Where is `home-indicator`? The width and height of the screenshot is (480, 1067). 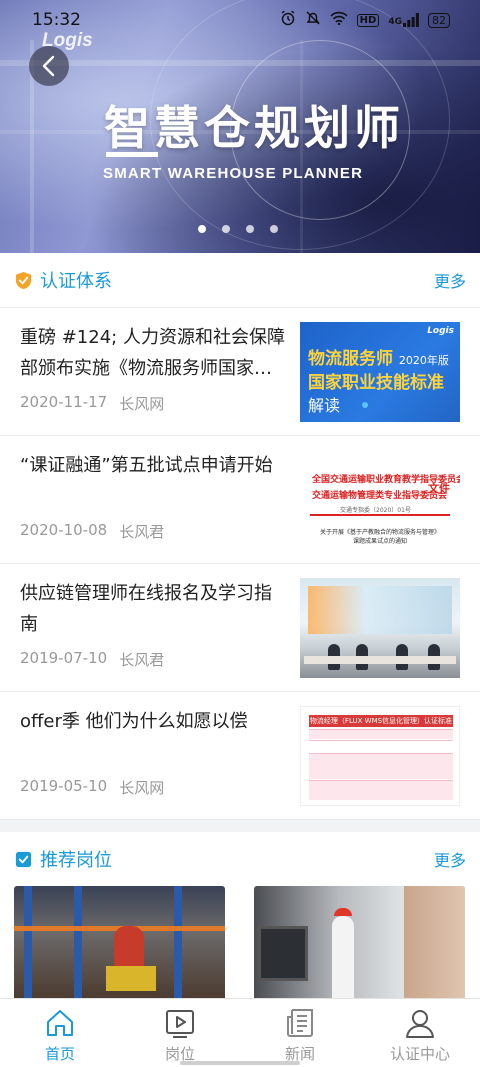 home-indicator is located at coordinates (240, 1063).